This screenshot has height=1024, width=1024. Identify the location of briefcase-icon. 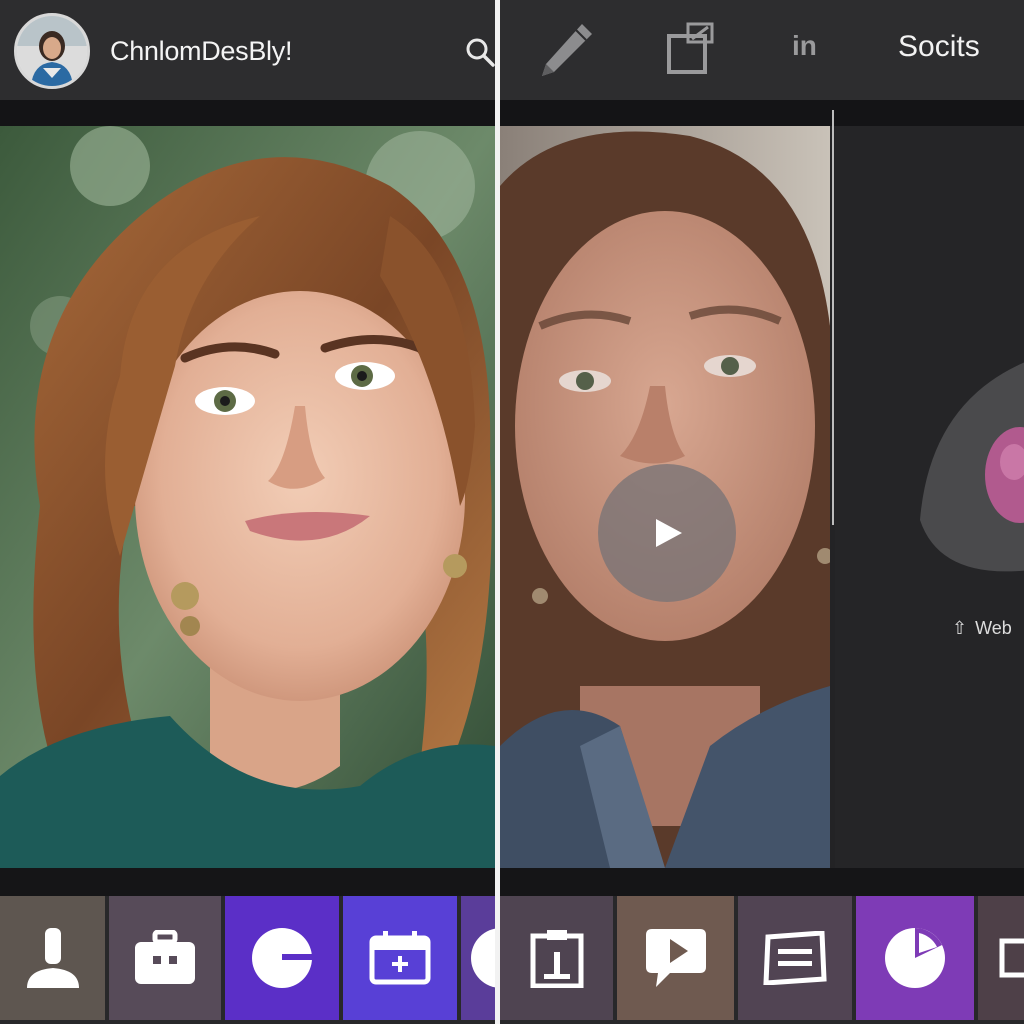
(165, 957).